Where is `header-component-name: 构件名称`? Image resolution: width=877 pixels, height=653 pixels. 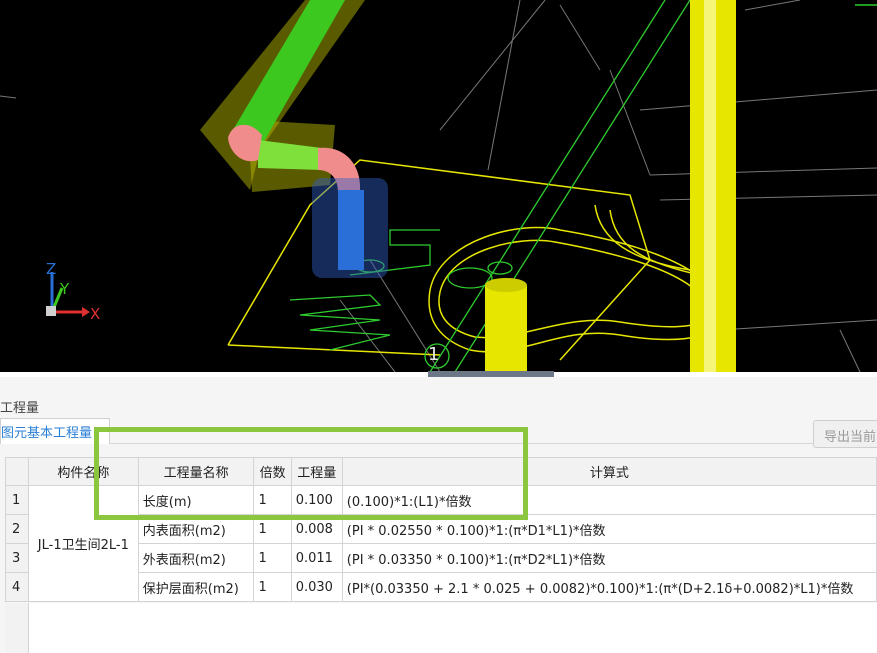 header-component-name: 构件名称 is located at coordinates (83, 471).